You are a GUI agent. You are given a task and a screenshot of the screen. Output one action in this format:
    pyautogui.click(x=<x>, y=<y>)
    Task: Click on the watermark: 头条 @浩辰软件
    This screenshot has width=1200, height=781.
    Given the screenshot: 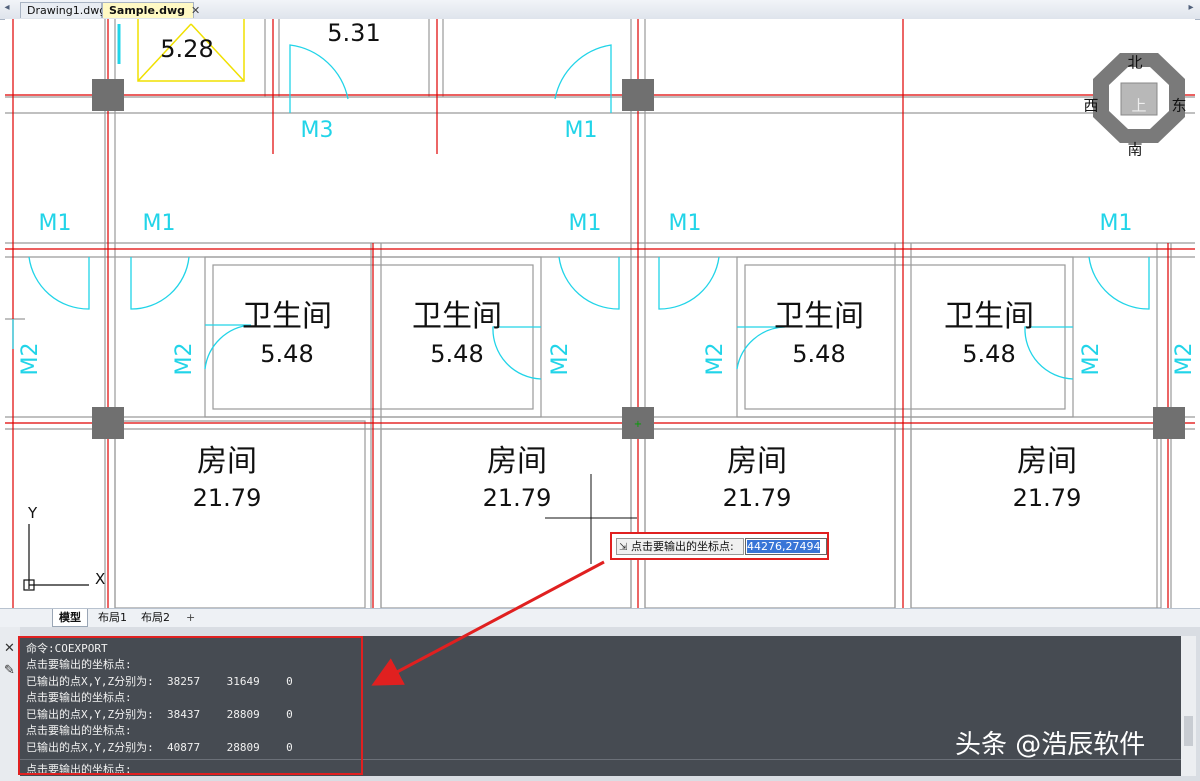 What is the action you would take?
    pyautogui.click(x=1050, y=745)
    